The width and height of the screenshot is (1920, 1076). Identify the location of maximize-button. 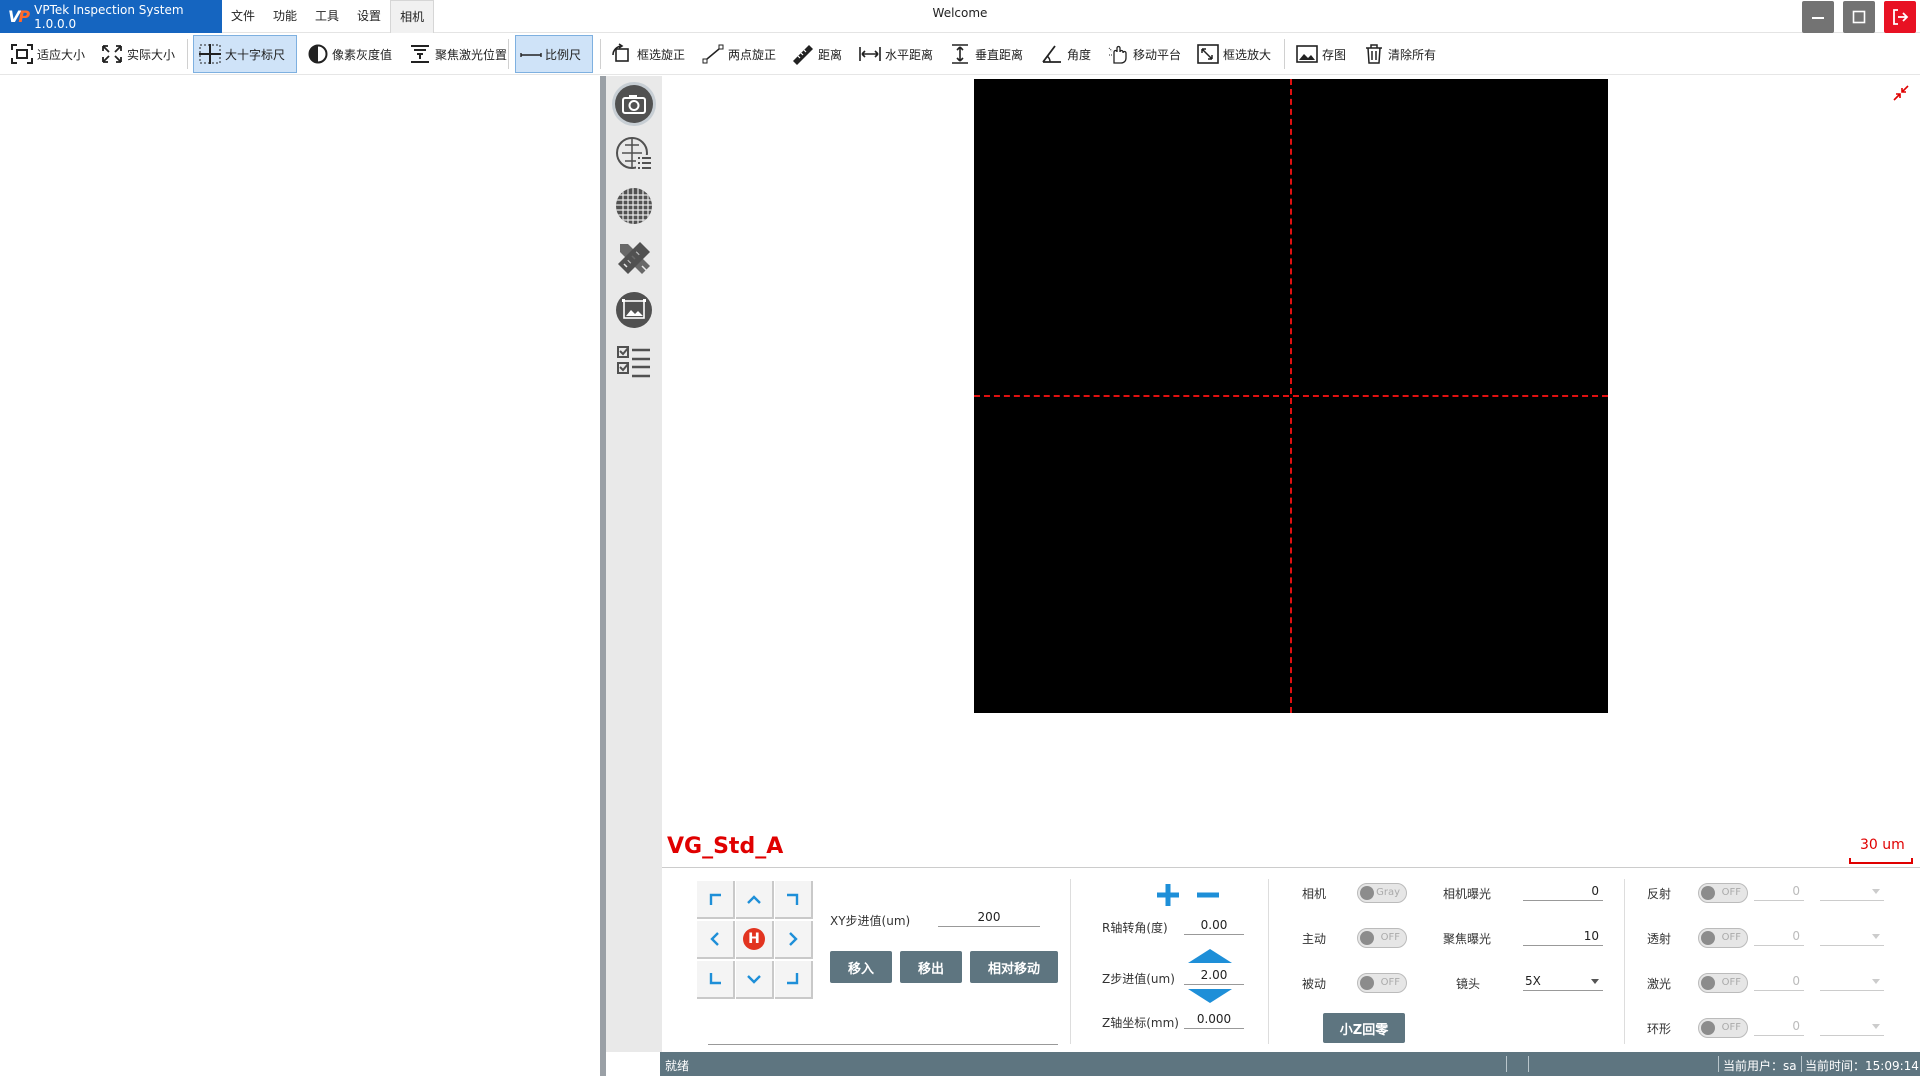
(1859, 17).